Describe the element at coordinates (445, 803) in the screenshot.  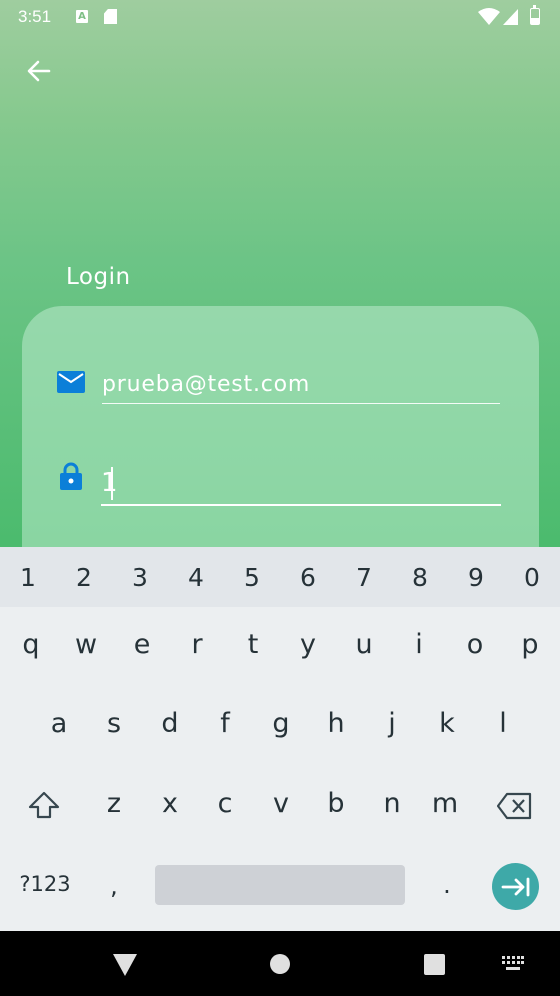
I see `key-m: m` at that location.